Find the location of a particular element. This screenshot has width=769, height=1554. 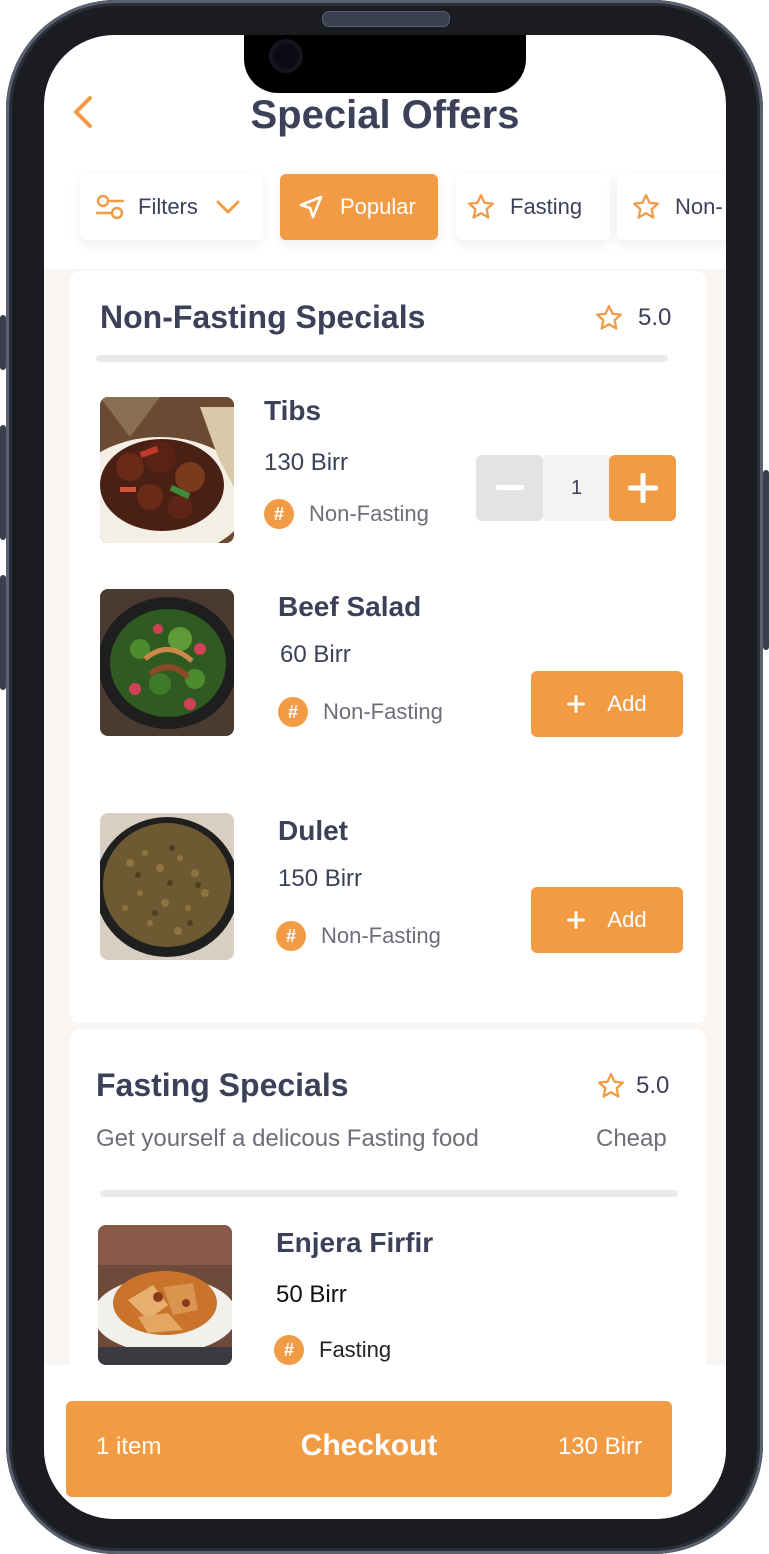

section-title: Non-Fasting Specials is located at coordinates (263, 317).